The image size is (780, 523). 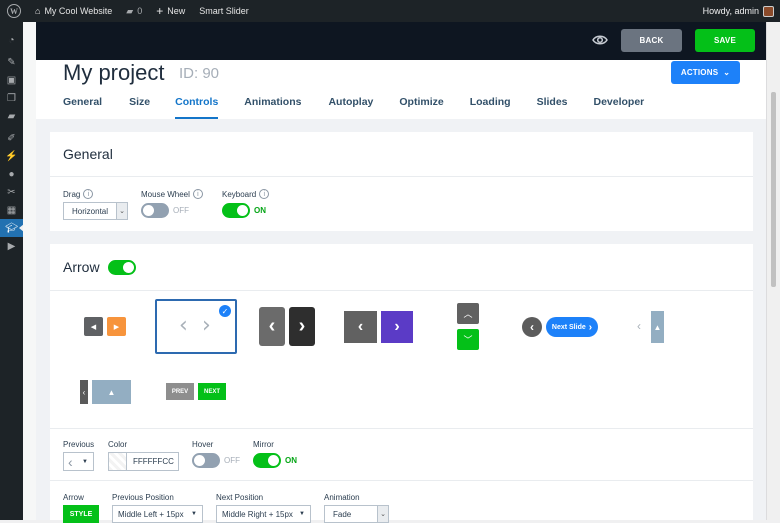 I want to click on pages-icon: ❐, so click(x=11, y=98).